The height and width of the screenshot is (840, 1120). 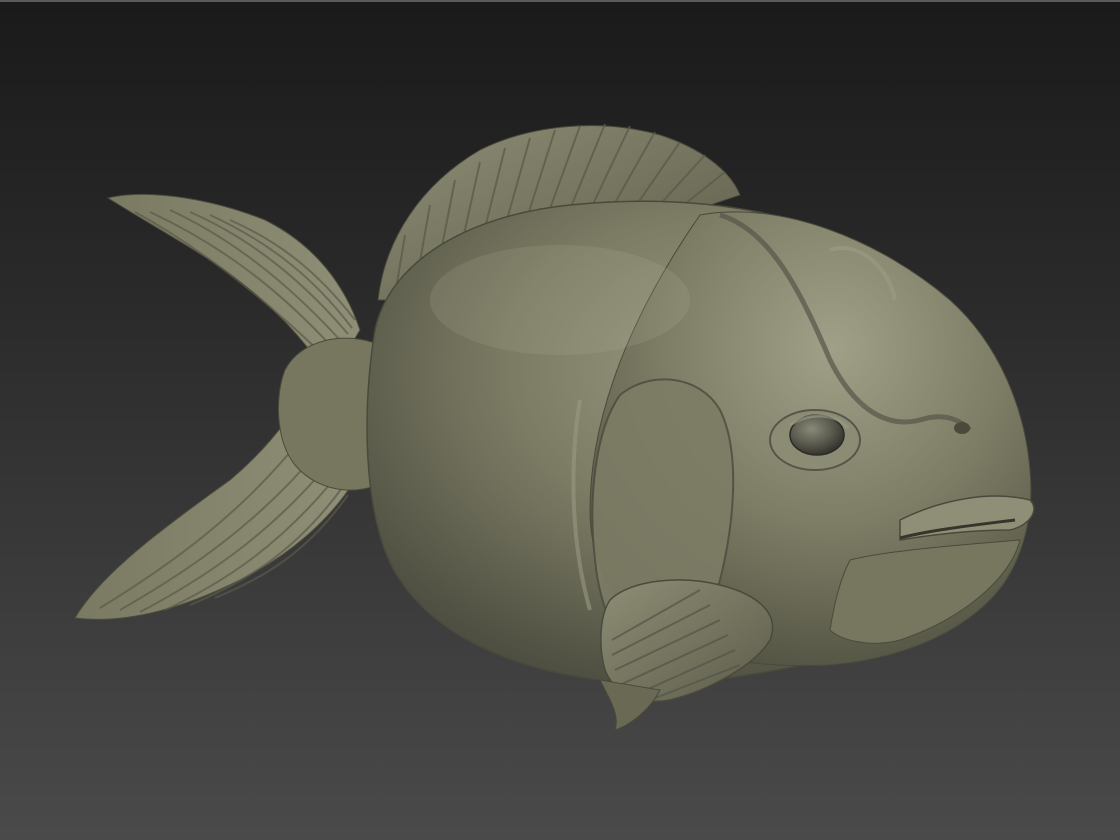 I want to click on body-highlight, so click(x=560, y=300).